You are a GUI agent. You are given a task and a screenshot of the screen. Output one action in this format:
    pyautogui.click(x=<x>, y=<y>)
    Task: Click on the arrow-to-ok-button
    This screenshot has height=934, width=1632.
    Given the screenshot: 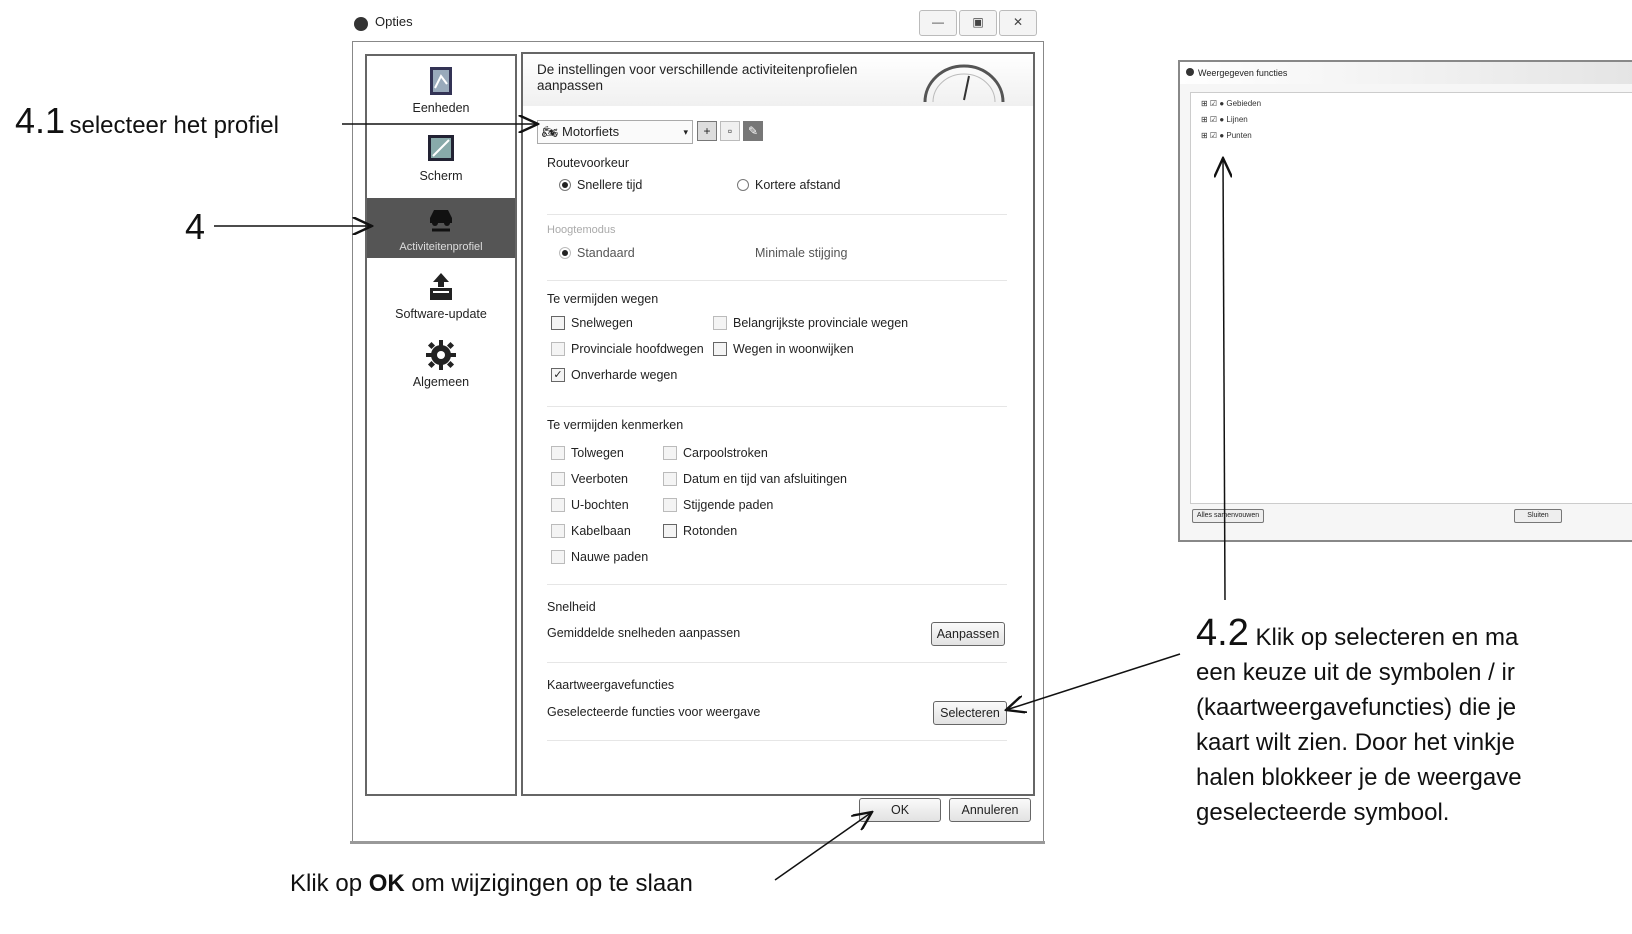 What is the action you would take?
    pyautogui.click(x=823, y=846)
    